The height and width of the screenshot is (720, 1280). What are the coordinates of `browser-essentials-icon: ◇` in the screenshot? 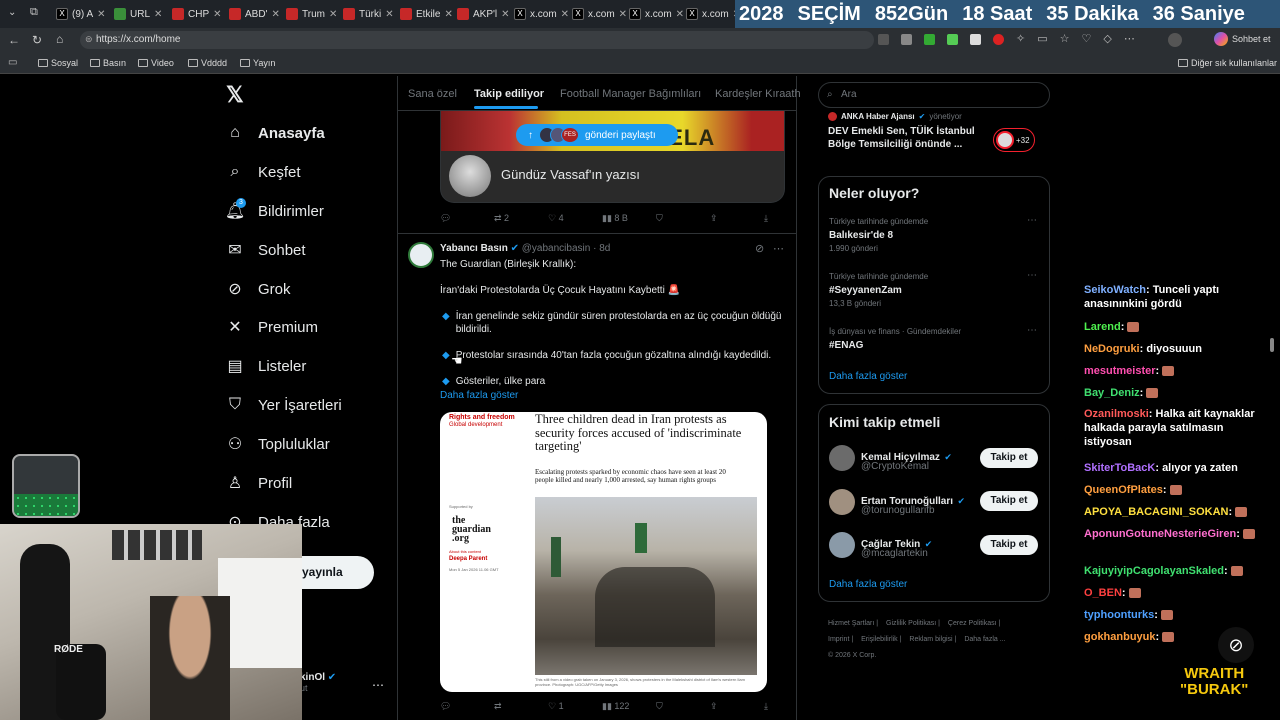 It's located at (1107, 39).